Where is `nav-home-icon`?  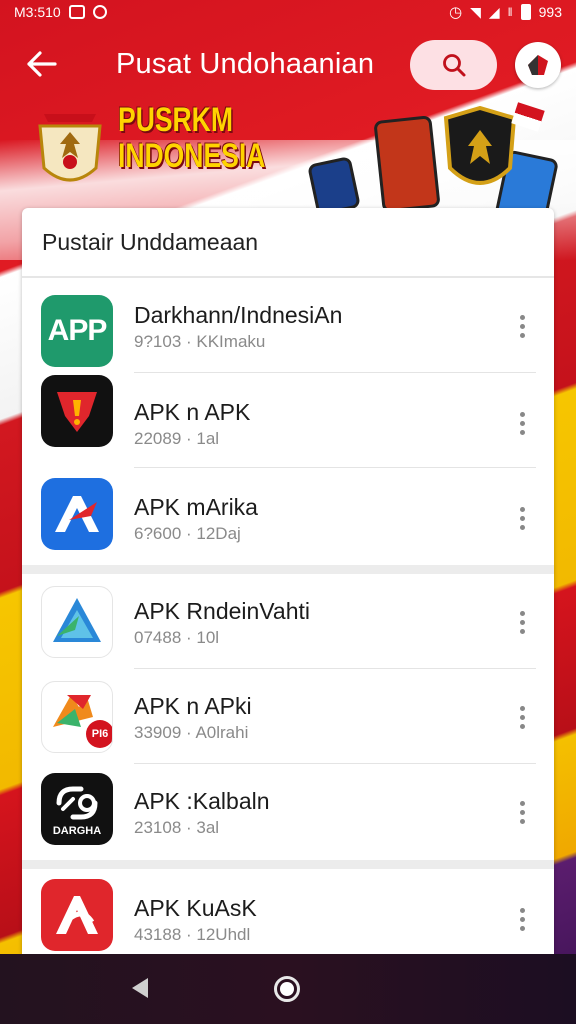
nav-home-icon is located at coordinates (287, 989).